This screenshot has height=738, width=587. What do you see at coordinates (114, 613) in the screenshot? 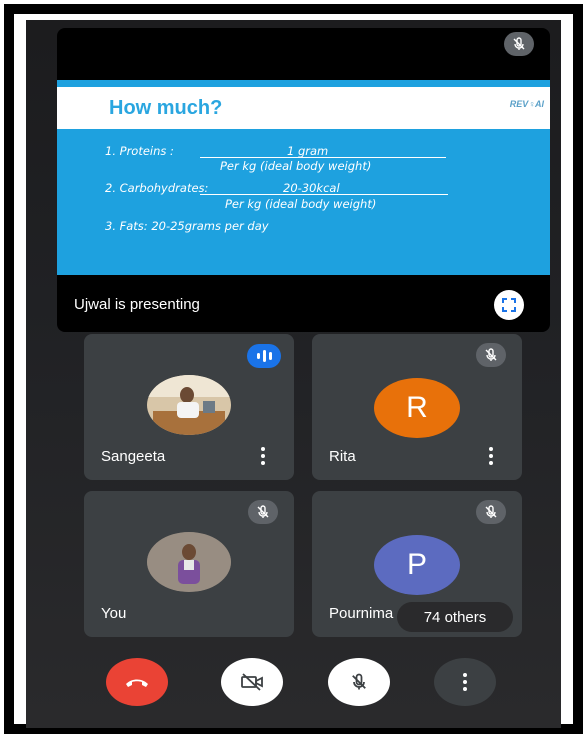
I see `participant-name: You` at bounding box center [114, 613].